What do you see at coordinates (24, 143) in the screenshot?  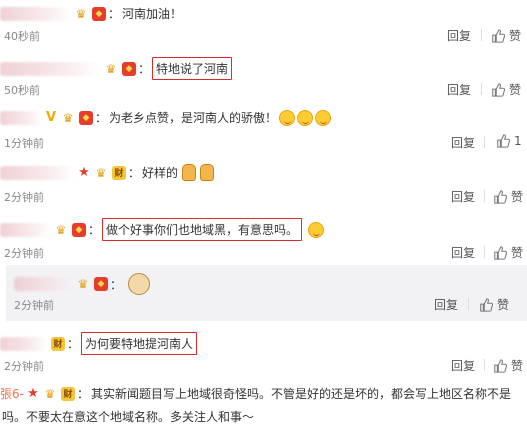 I see `comment-time: 1分钟前` at bounding box center [24, 143].